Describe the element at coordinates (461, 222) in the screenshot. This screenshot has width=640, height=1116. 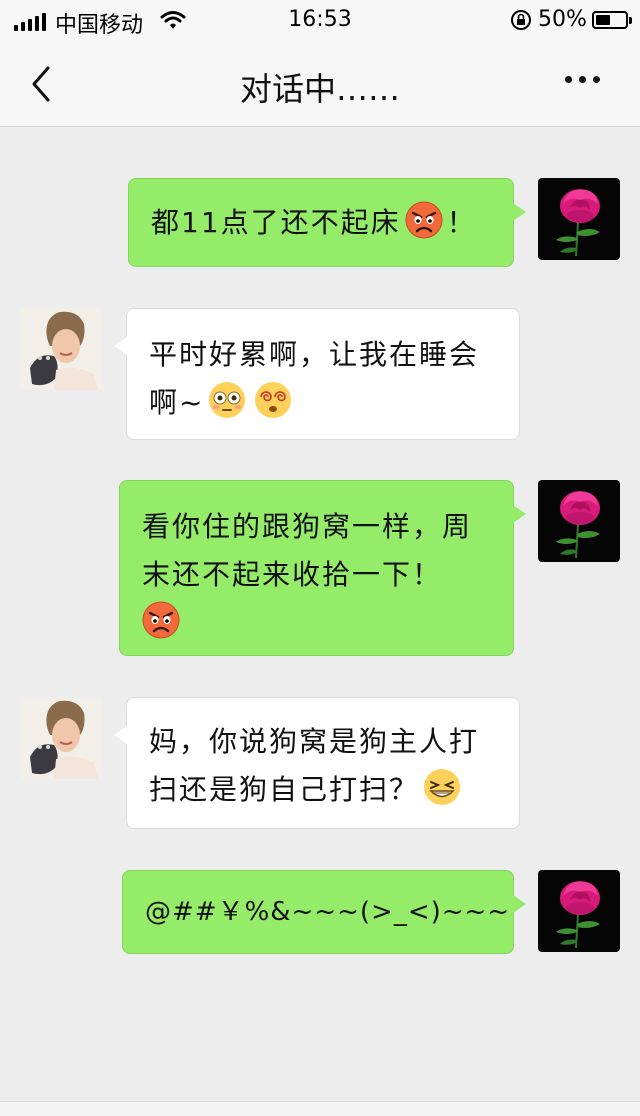
I see `message-text: ！` at that location.